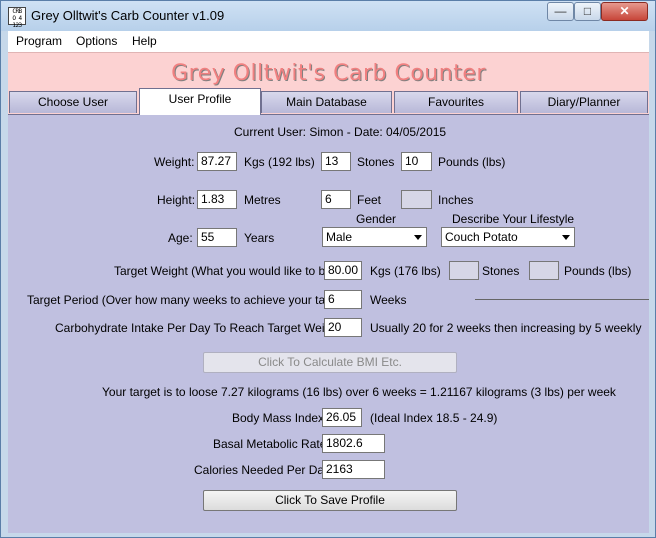 The image size is (656, 538). What do you see at coordinates (336, 199) in the screenshot?
I see `feet-input: 6` at bounding box center [336, 199].